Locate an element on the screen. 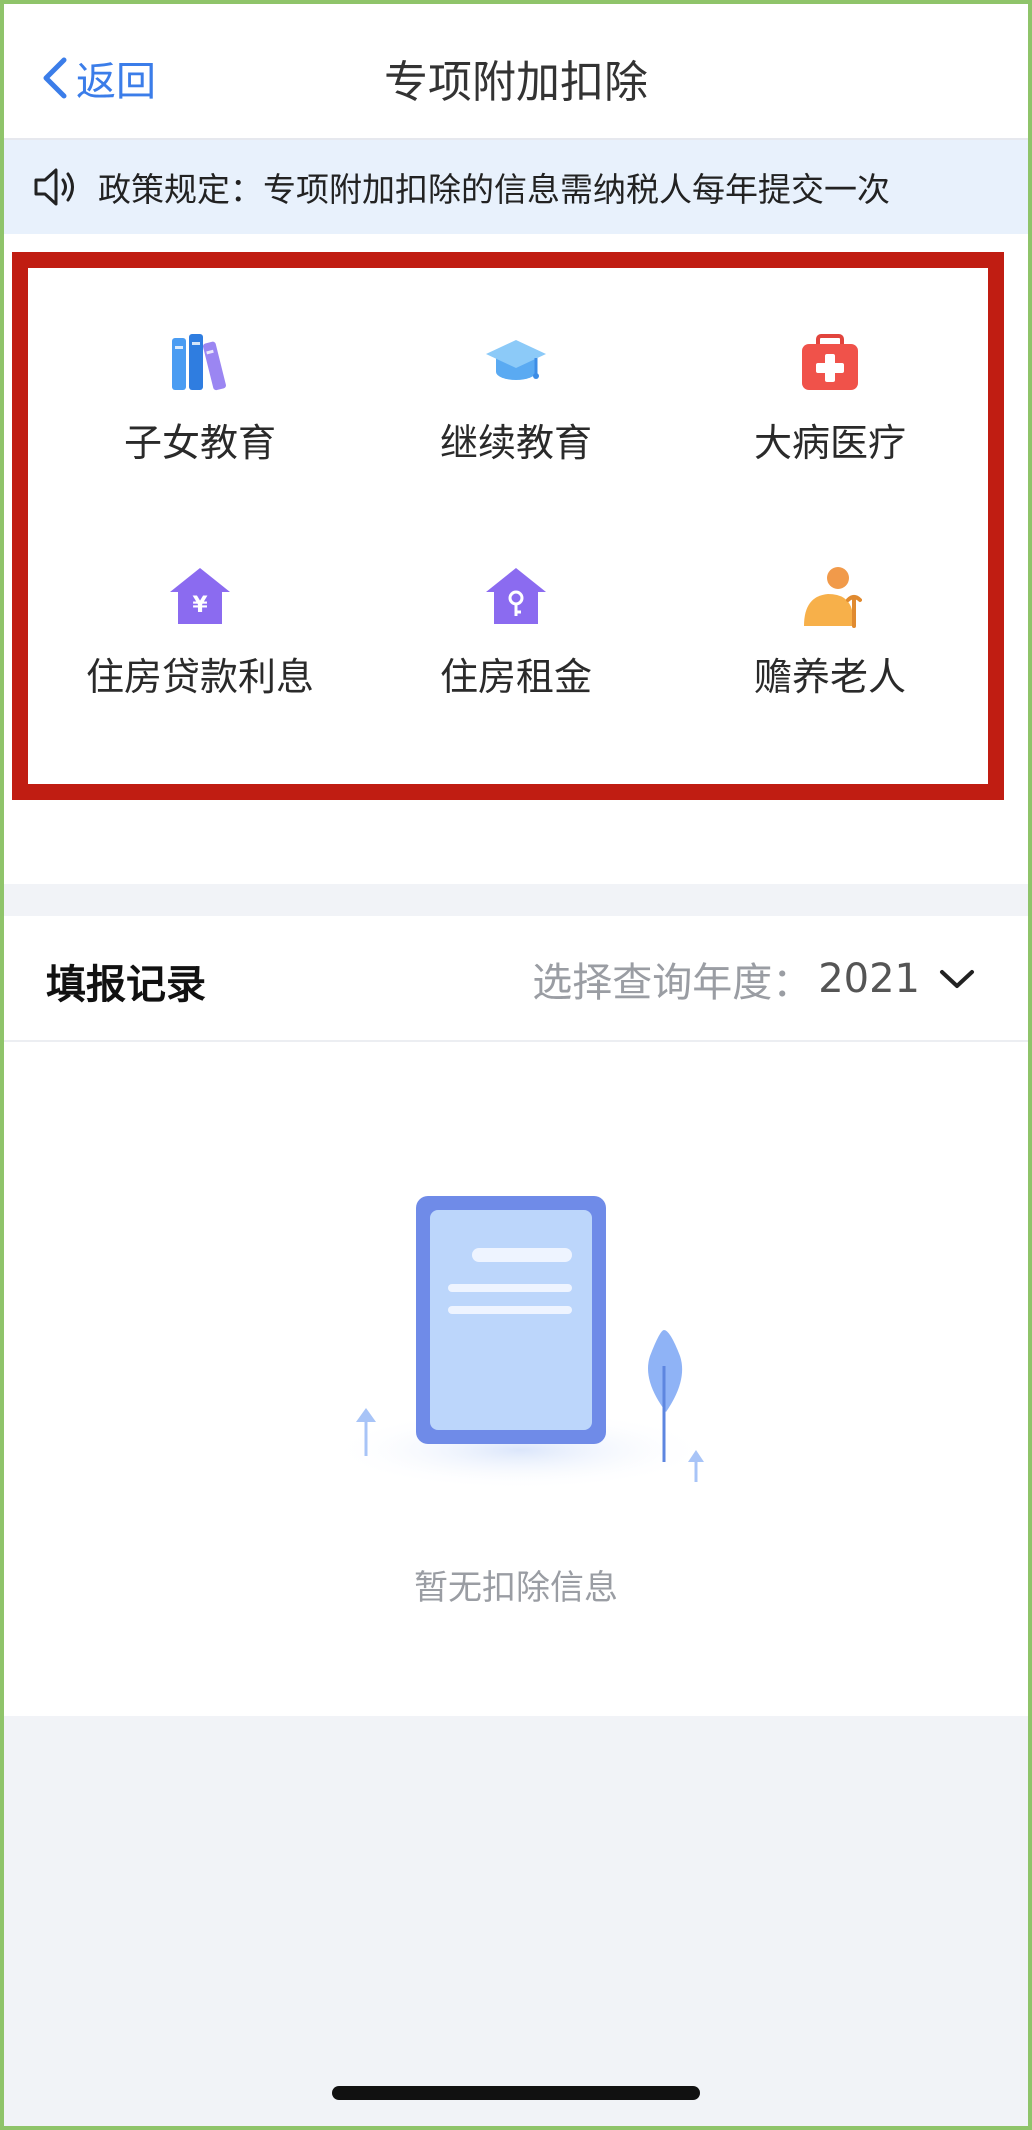  category-label: 赡养老人 is located at coordinates (829, 677).